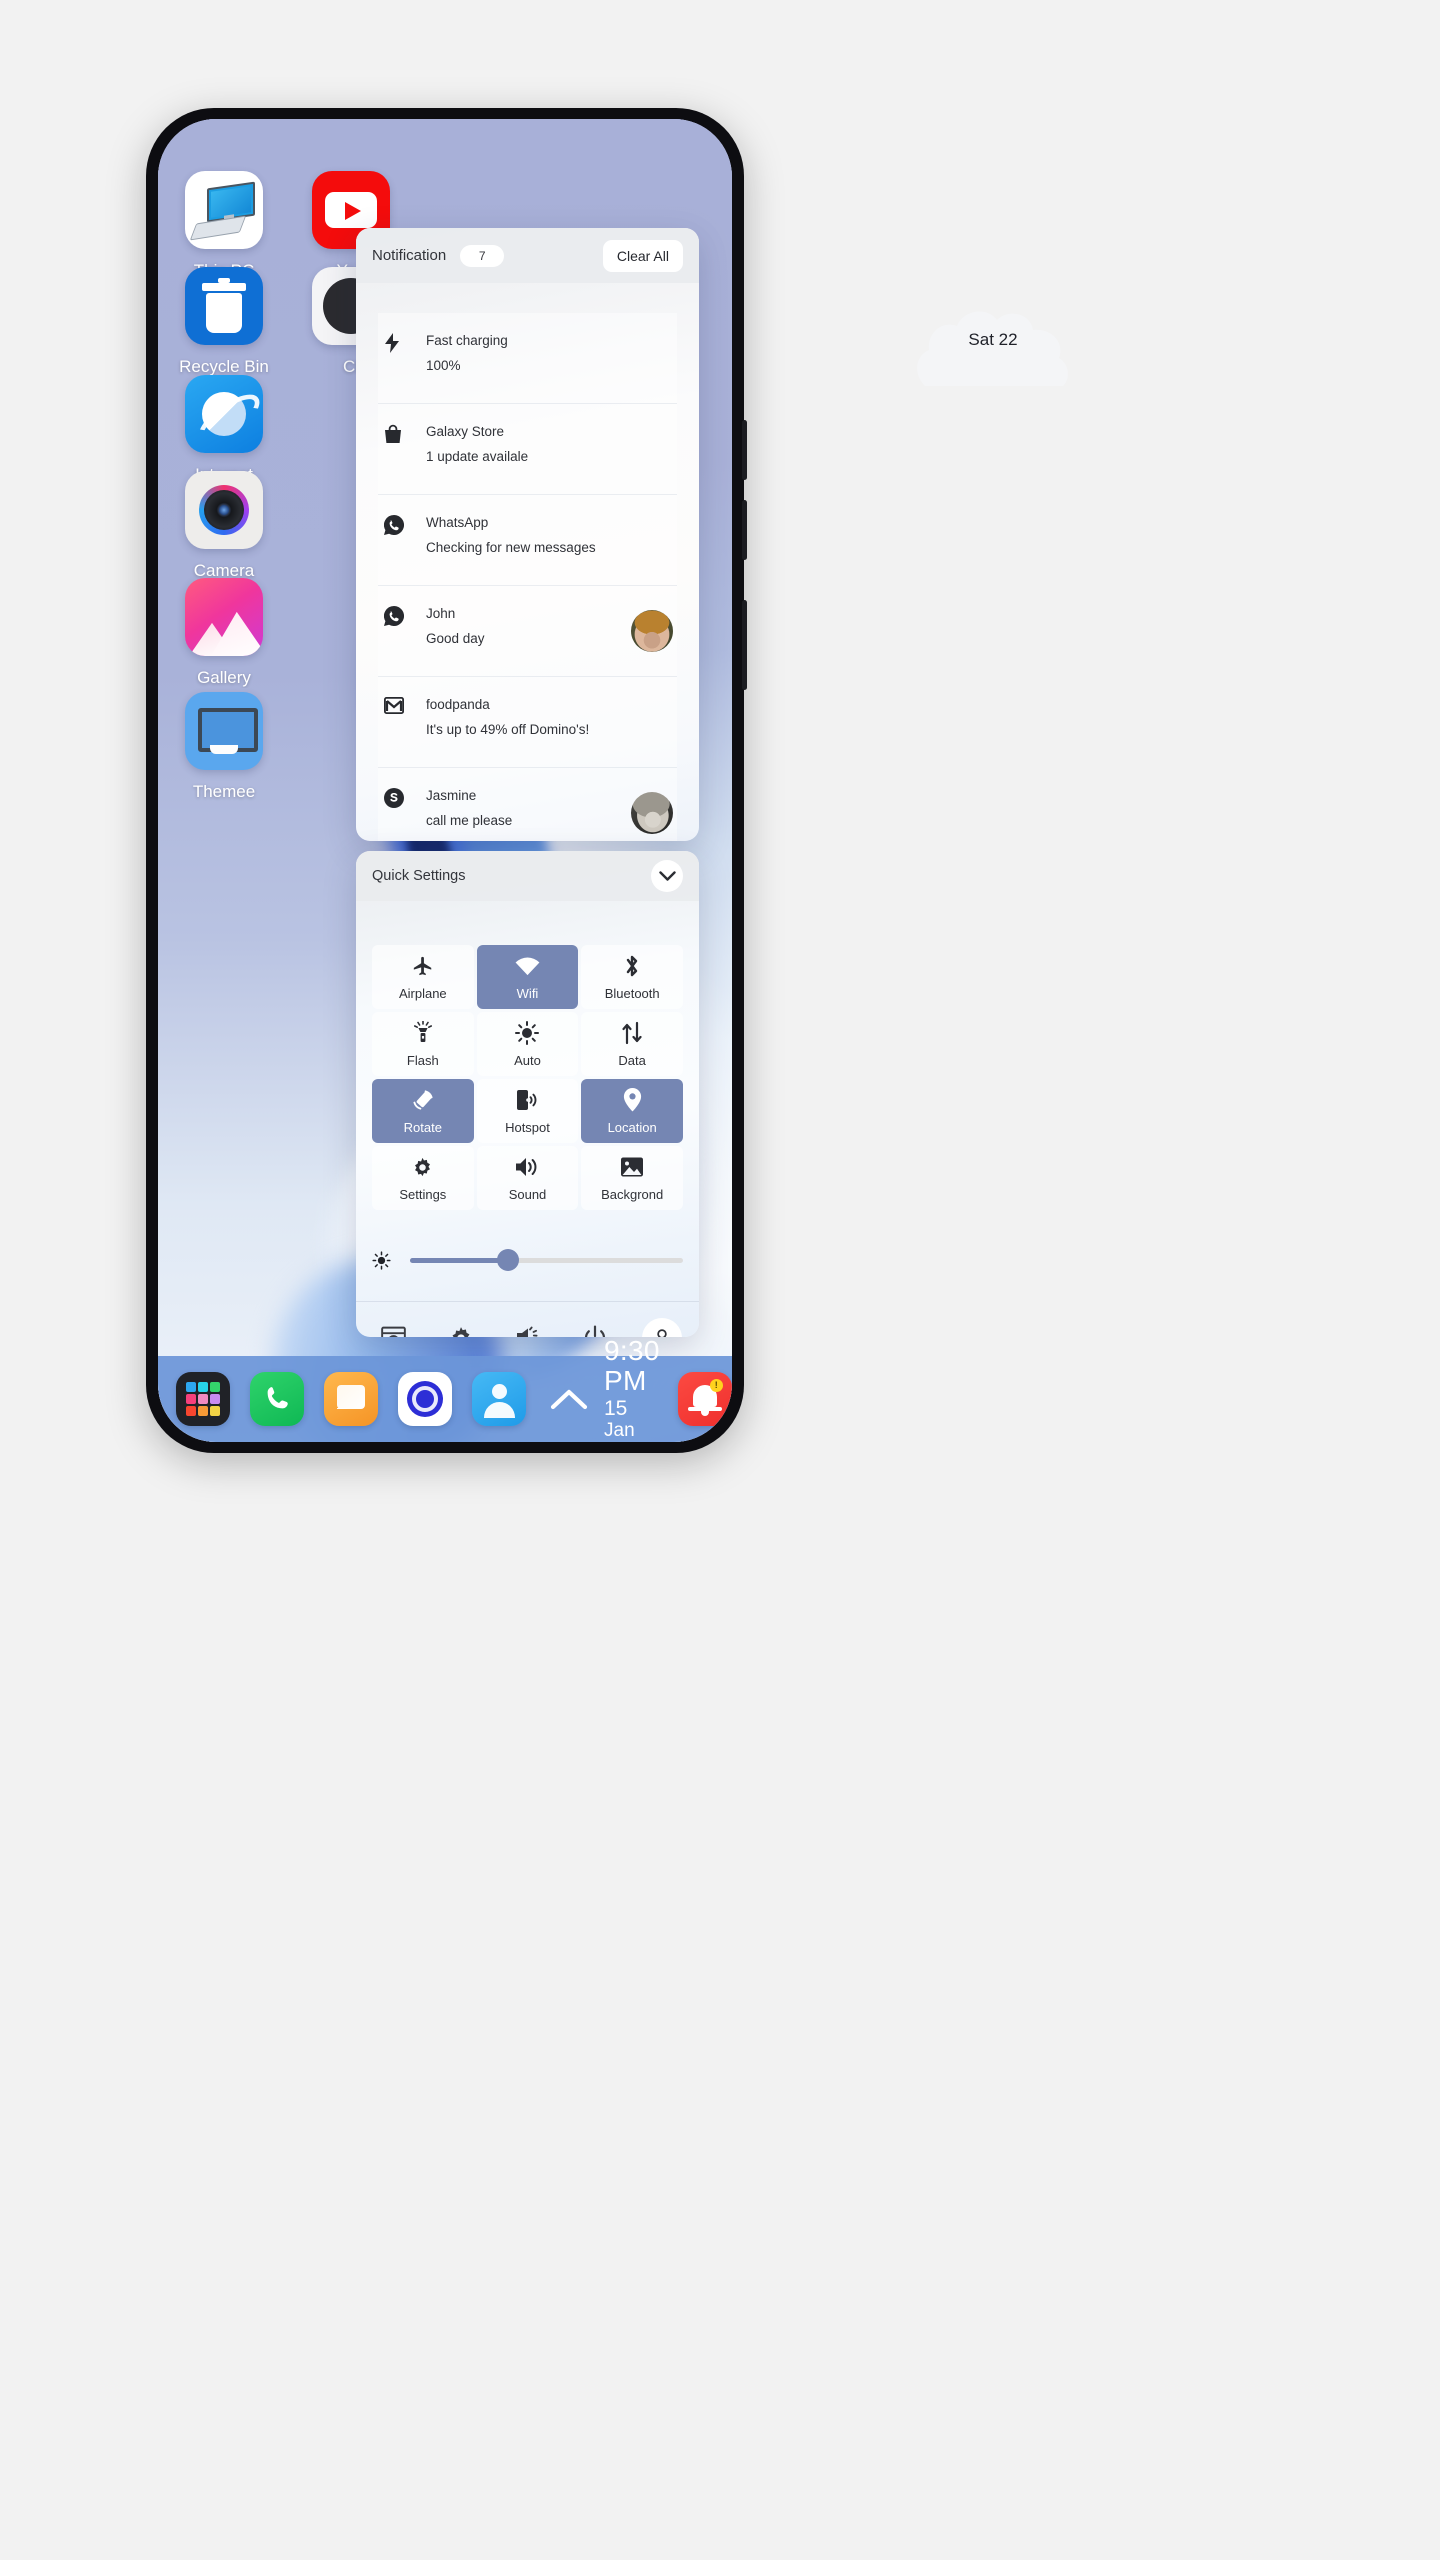 Image resolution: width=1440 pixels, height=2560 pixels. What do you see at coordinates (277, 1399) in the screenshot?
I see `phone-icon` at bounding box center [277, 1399].